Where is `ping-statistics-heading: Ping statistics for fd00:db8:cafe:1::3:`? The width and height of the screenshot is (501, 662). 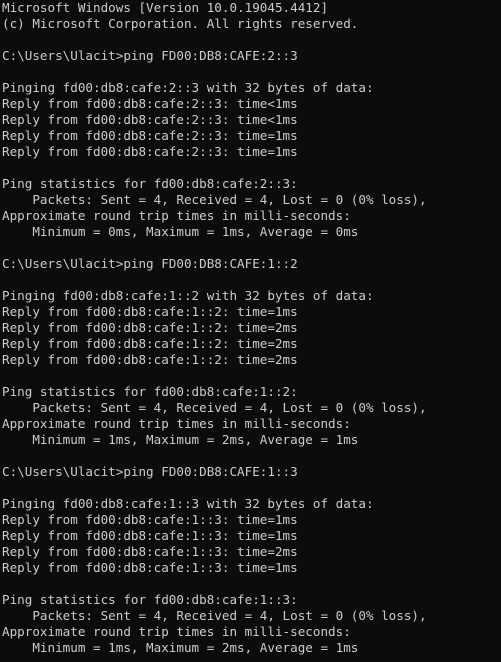 ping-statistics-heading: Ping statistics for fd00:db8:cafe:1::3: is located at coordinates (150, 599).